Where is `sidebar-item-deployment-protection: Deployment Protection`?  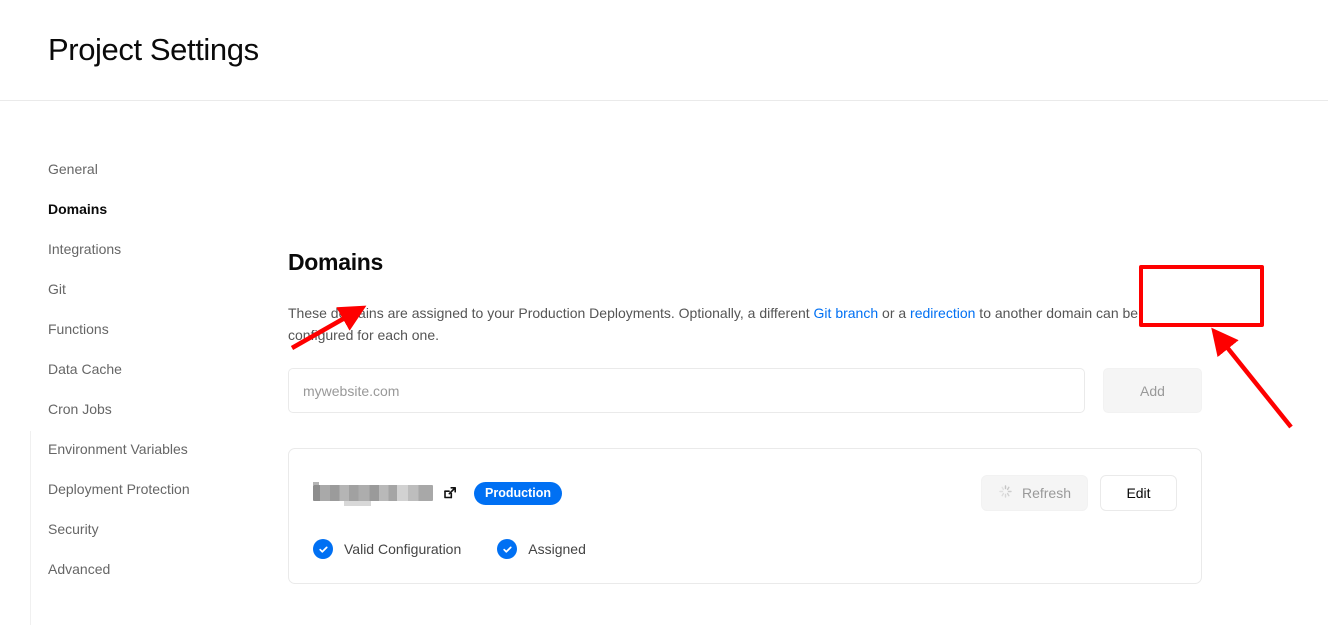
sidebar-item-deployment-protection: Deployment Protection is located at coordinates (168, 489).